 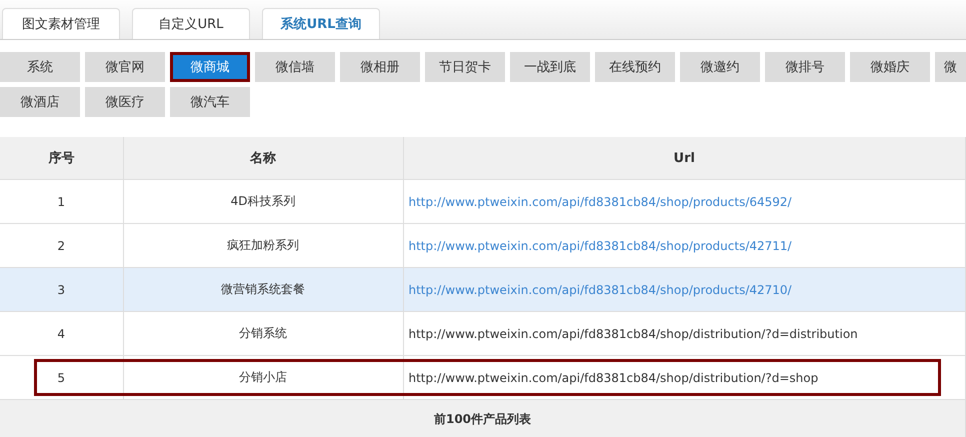 What do you see at coordinates (263, 290) in the screenshot?
I see `table-cell: 微营销系统套餐` at bounding box center [263, 290].